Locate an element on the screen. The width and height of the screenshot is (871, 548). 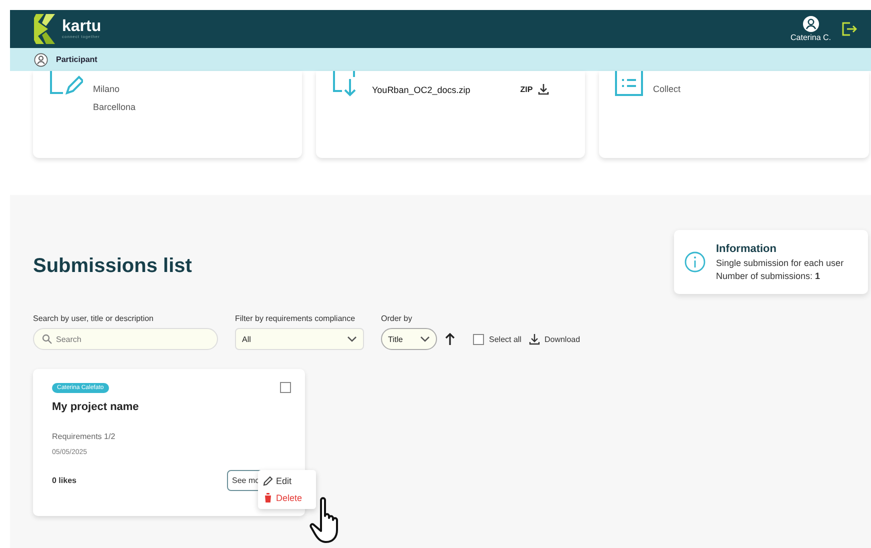
section-title: Submissions list is located at coordinates (112, 266).